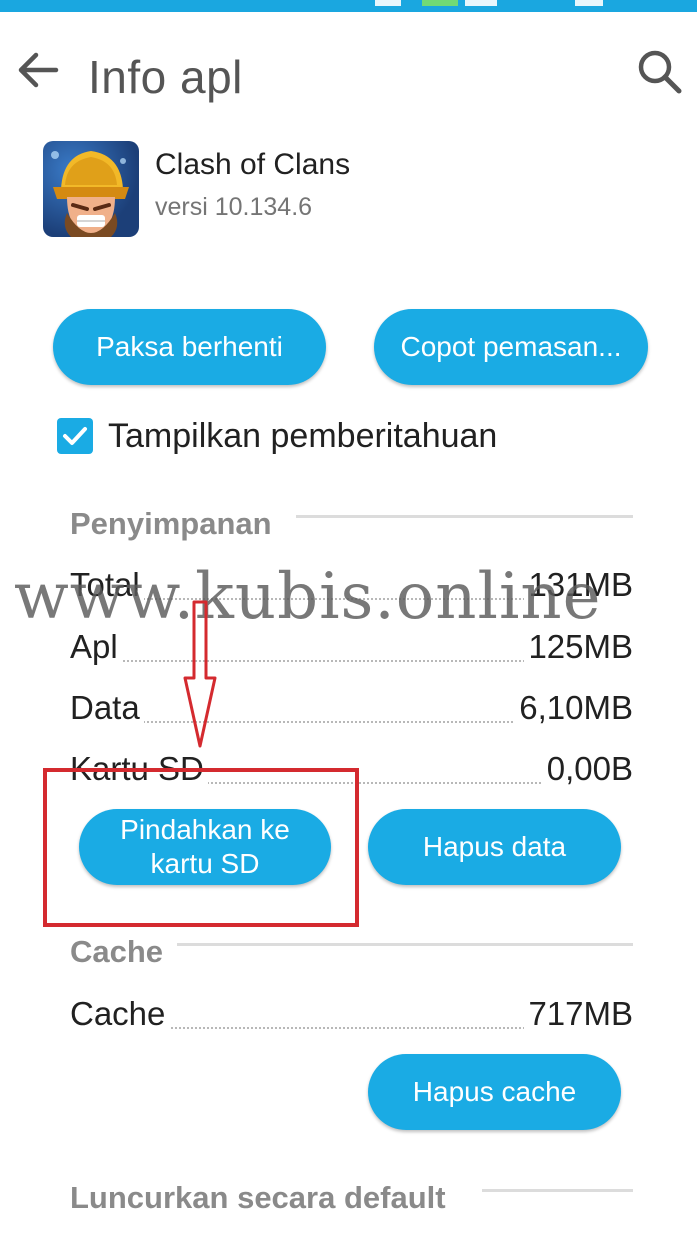 The image size is (697, 1237). What do you see at coordinates (303, 436) in the screenshot?
I see `show-notifications-label: Tampilkan pemberitahuan` at bounding box center [303, 436].